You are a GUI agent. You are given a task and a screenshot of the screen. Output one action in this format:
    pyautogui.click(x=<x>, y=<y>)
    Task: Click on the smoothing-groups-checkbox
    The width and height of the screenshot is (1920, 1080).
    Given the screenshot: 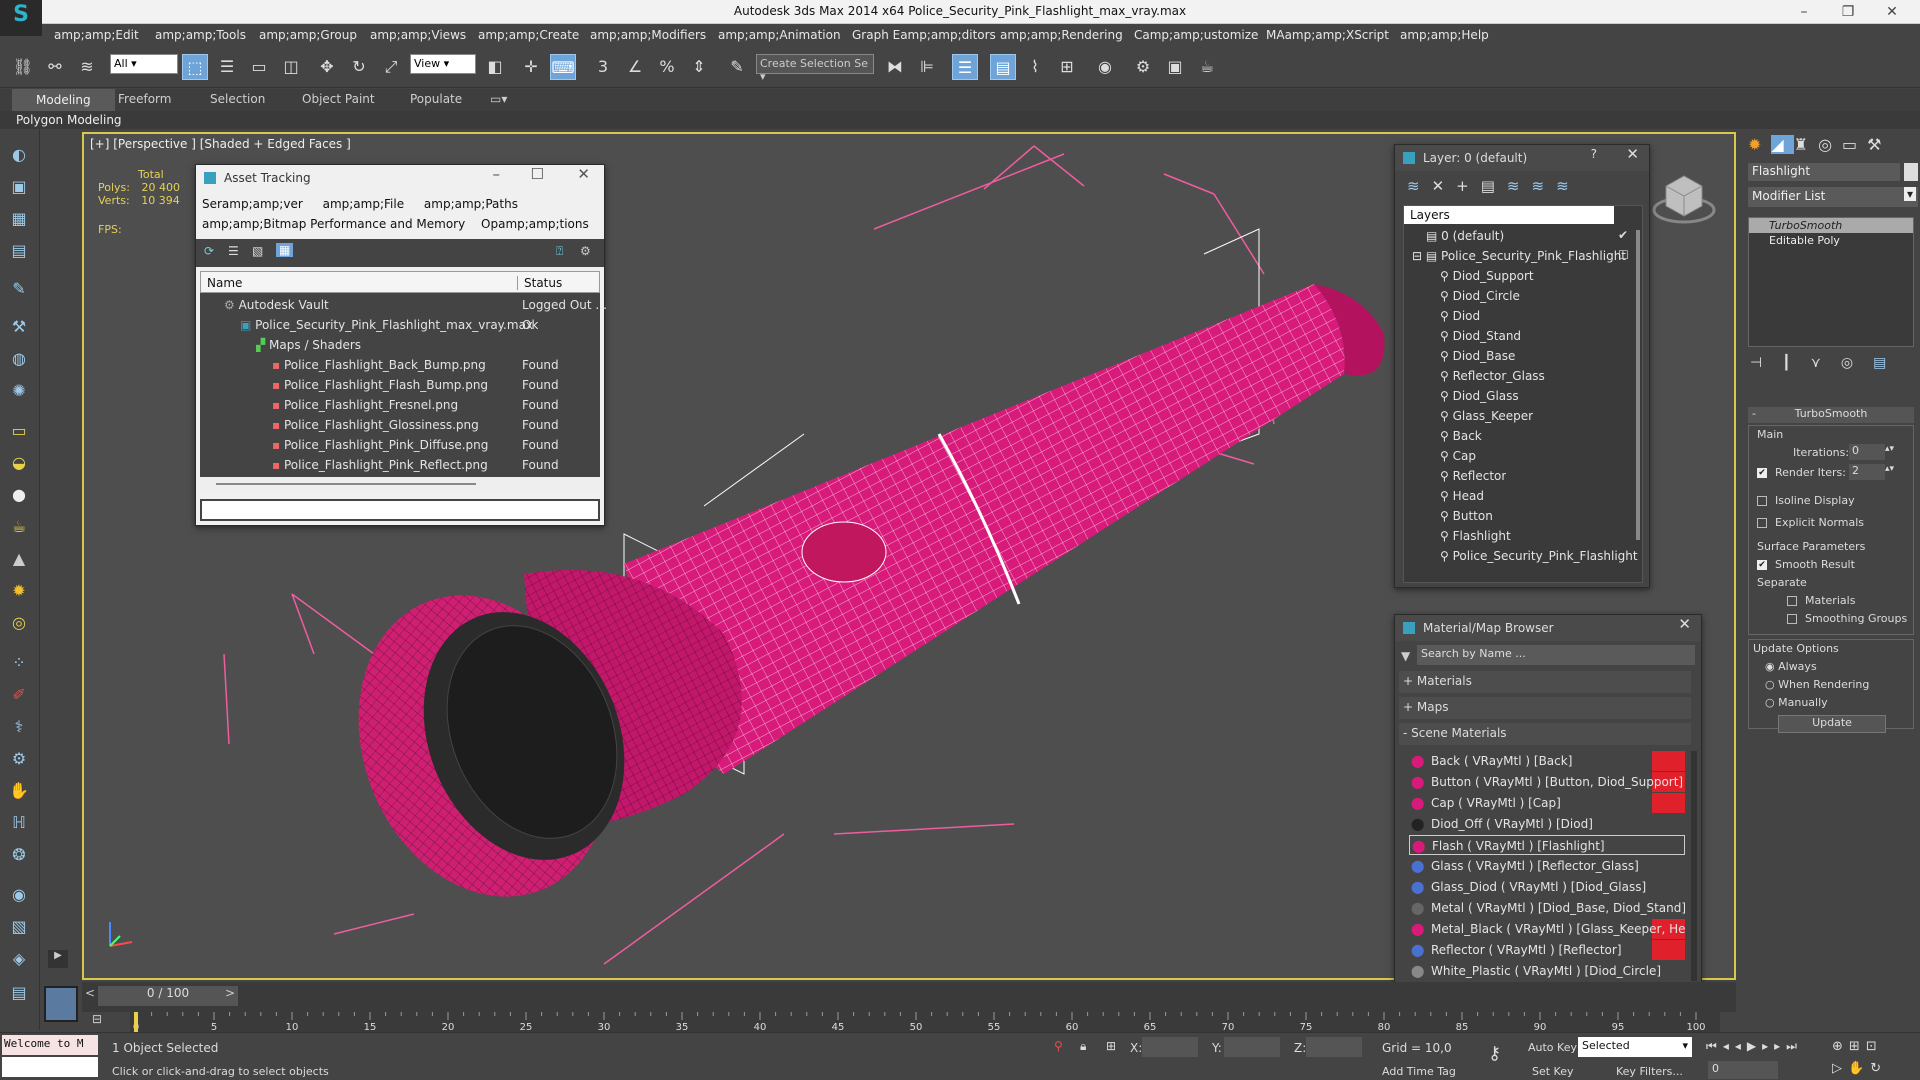 What is the action you would take?
    pyautogui.click(x=1792, y=619)
    